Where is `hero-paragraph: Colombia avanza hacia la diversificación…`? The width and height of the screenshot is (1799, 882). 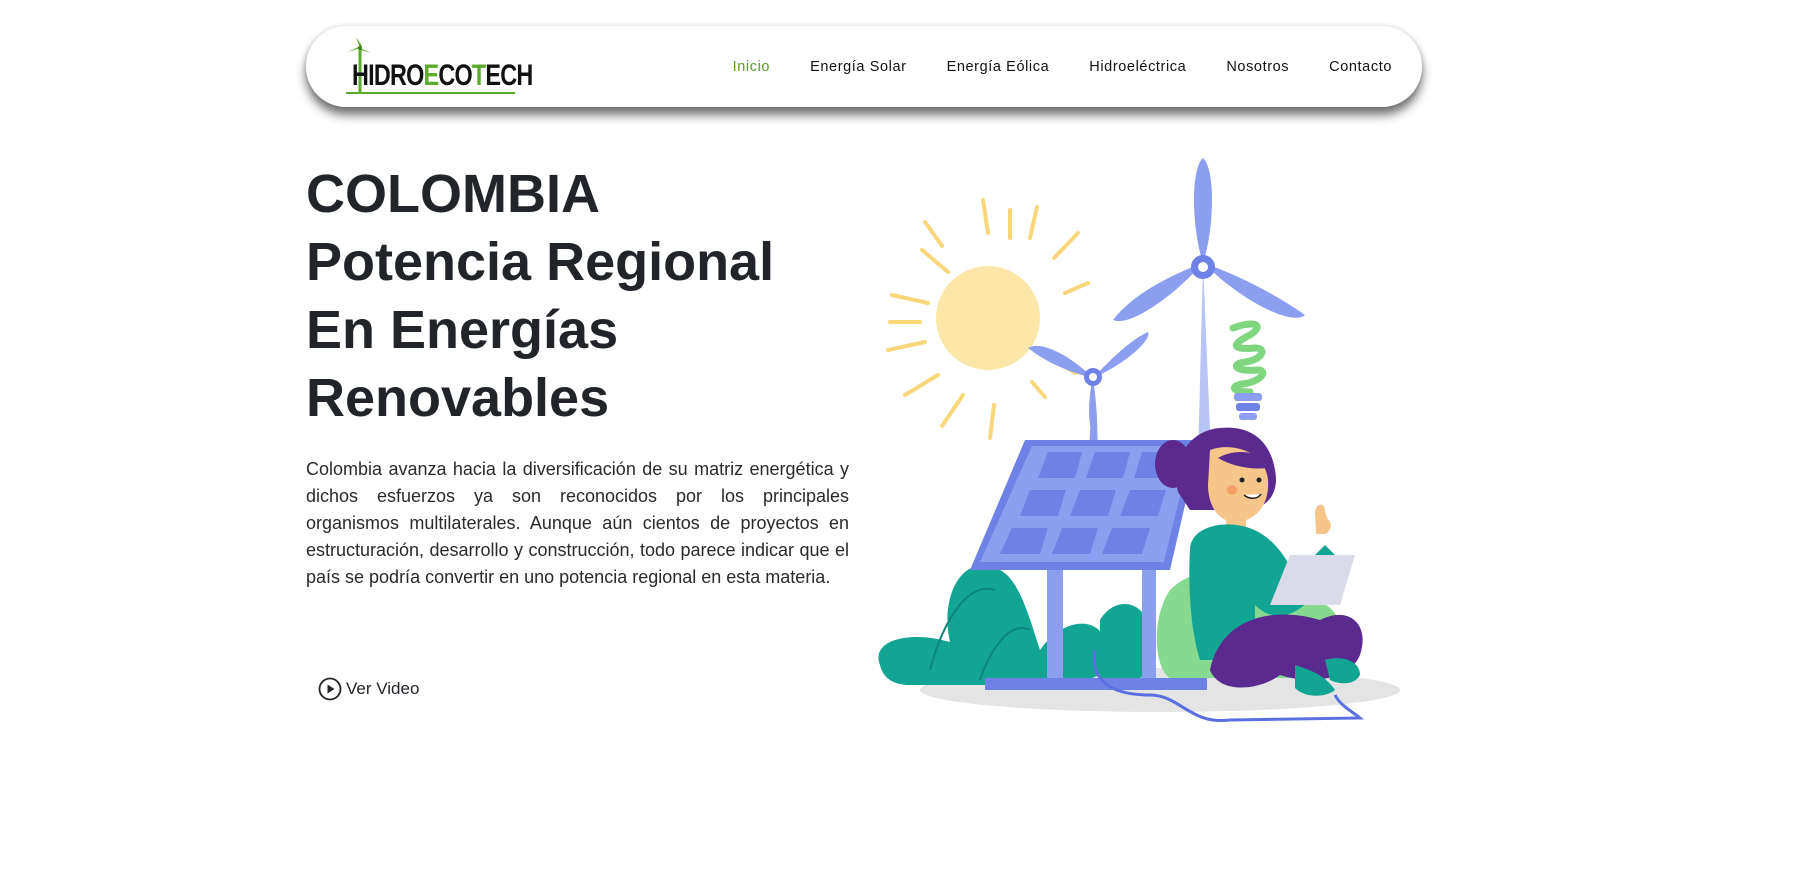
hero-paragraph: Colombia avanza hacia la diversificación… is located at coordinates (577, 523).